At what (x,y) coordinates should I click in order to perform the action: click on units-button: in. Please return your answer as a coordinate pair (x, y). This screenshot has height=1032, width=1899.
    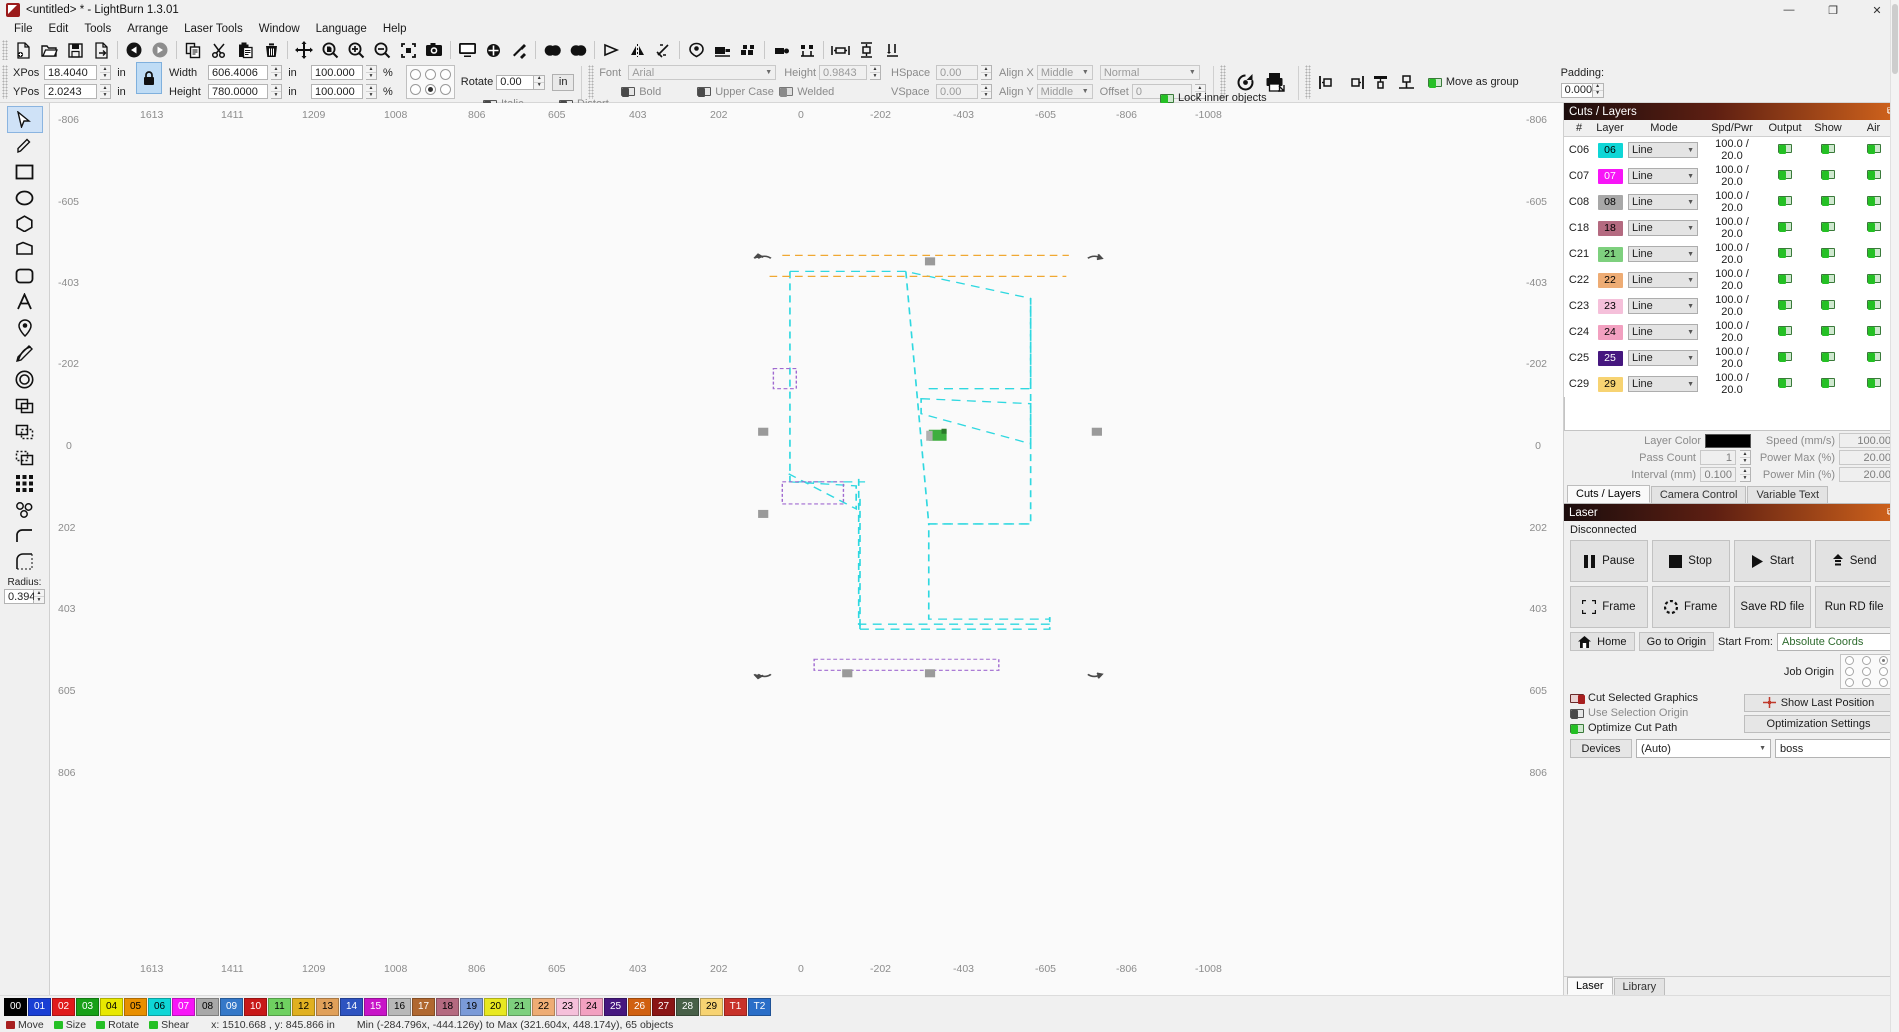
    Looking at the image, I should click on (563, 82).